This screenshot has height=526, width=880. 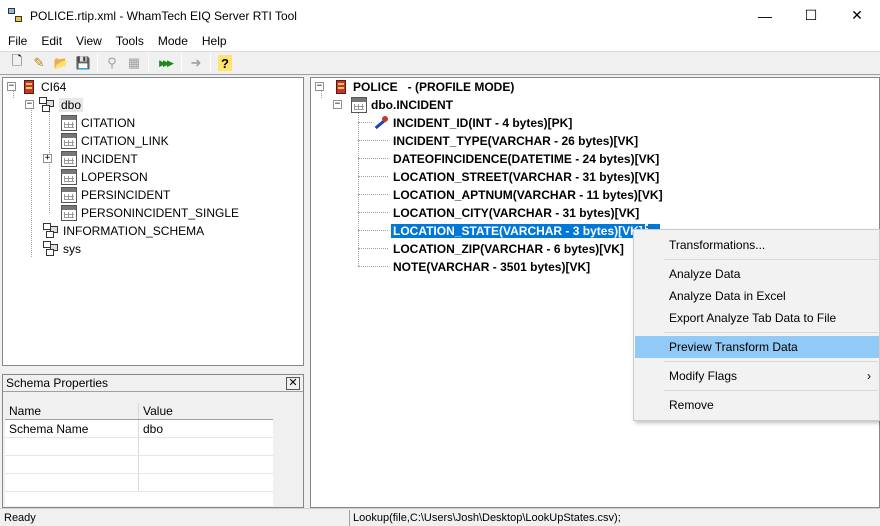 I want to click on disabled-grid-icon: ▦, so click(x=134, y=63).